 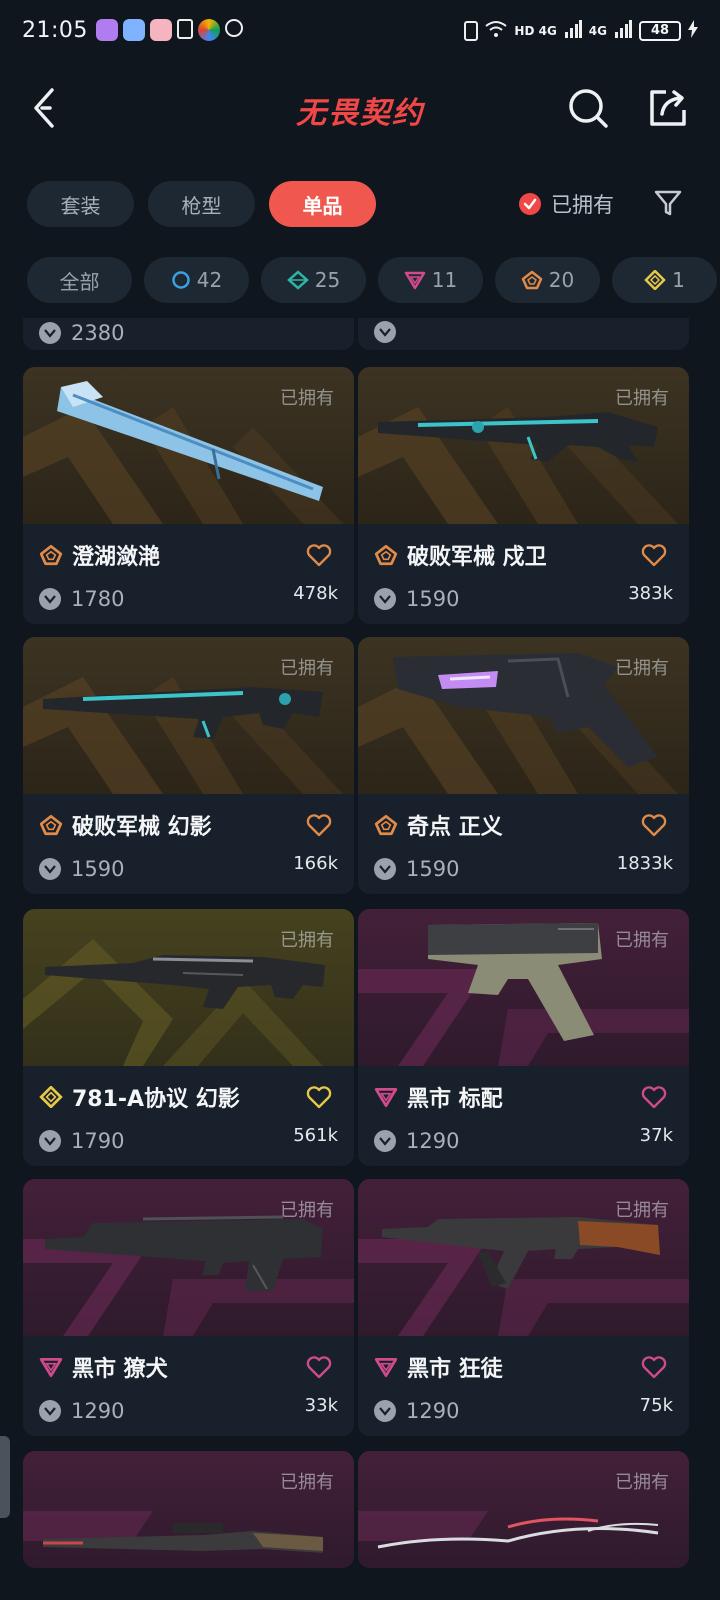 What do you see at coordinates (80, 204) in the screenshot?
I see `tab-bundles: 套装` at bounding box center [80, 204].